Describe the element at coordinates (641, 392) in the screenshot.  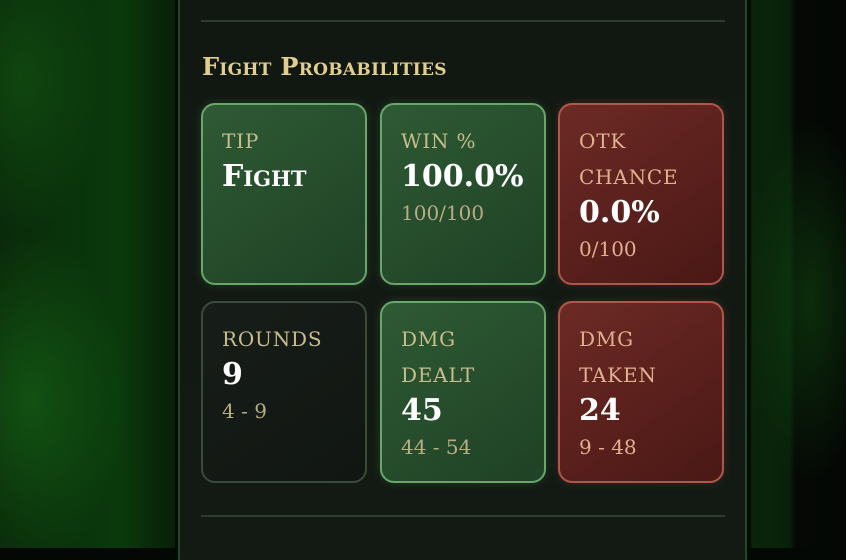
I see `damage-taken-card: DMG TAKEN 24 9 - 48` at that location.